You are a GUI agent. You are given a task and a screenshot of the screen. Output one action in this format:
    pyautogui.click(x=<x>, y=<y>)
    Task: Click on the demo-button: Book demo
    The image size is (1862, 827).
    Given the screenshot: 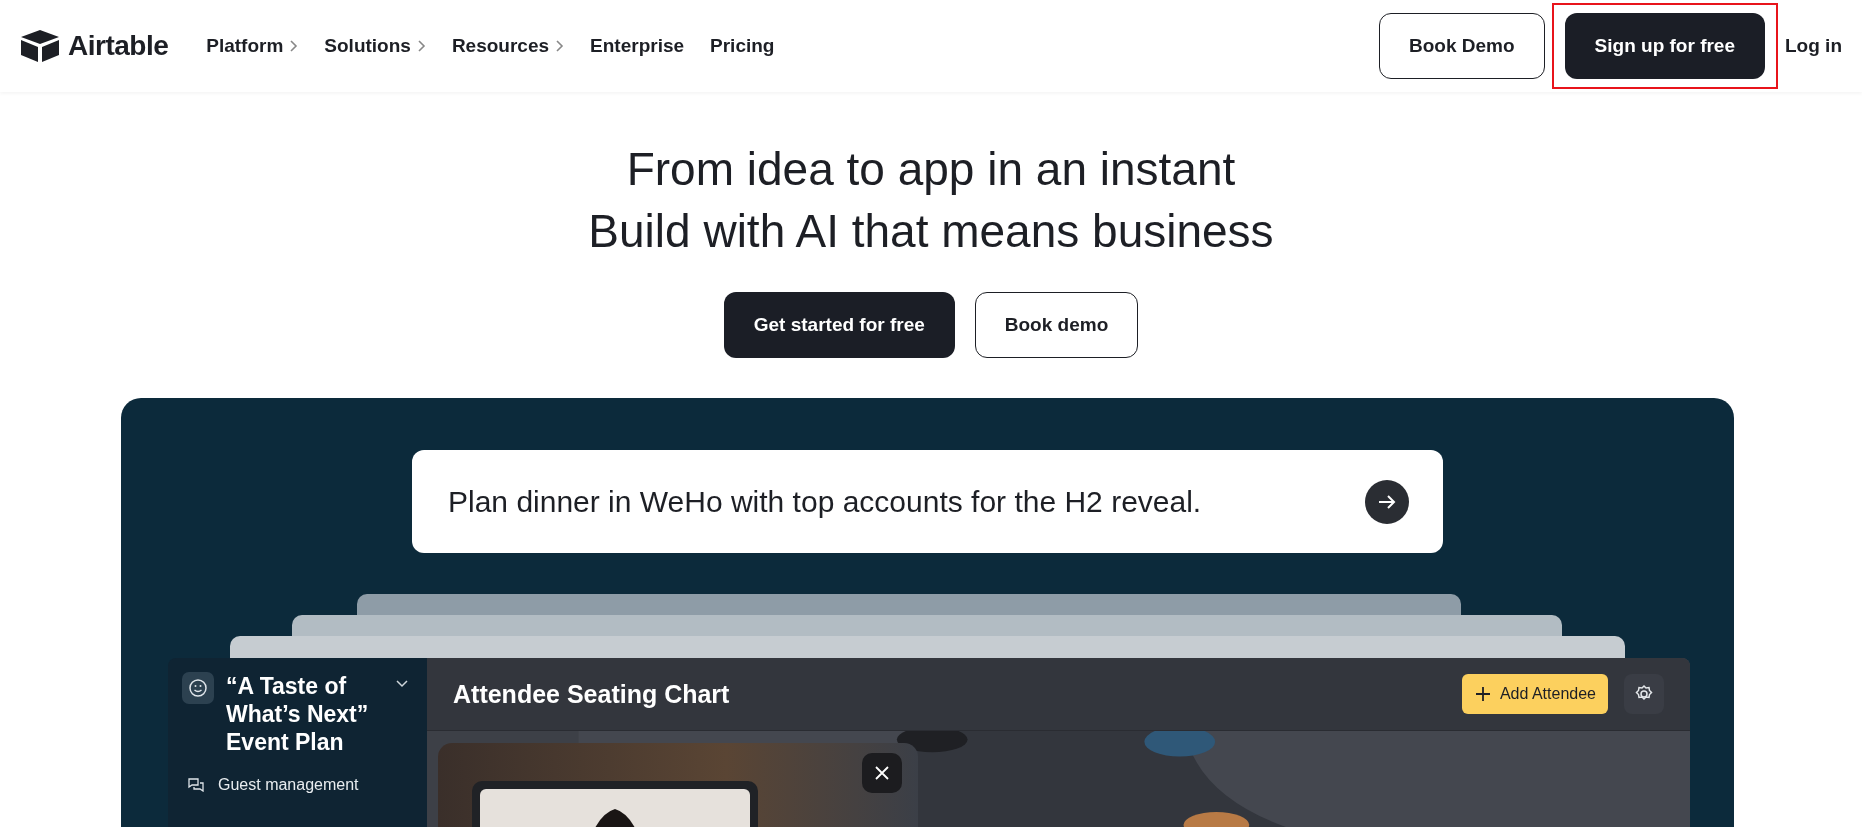 What is the action you would take?
    pyautogui.click(x=1056, y=325)
    